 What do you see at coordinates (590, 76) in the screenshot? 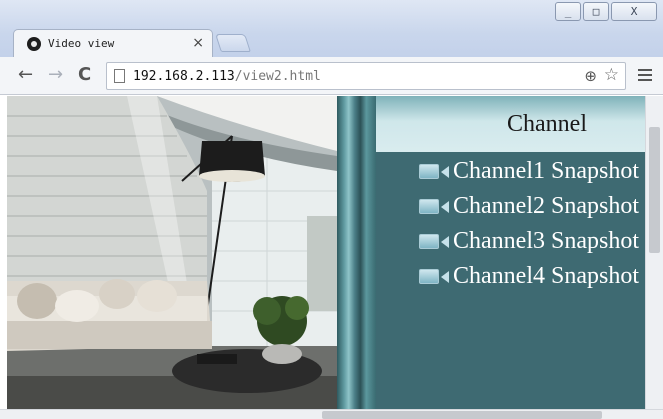
I see `zoom-icon: ⊕` at bounding box center [590, 76].